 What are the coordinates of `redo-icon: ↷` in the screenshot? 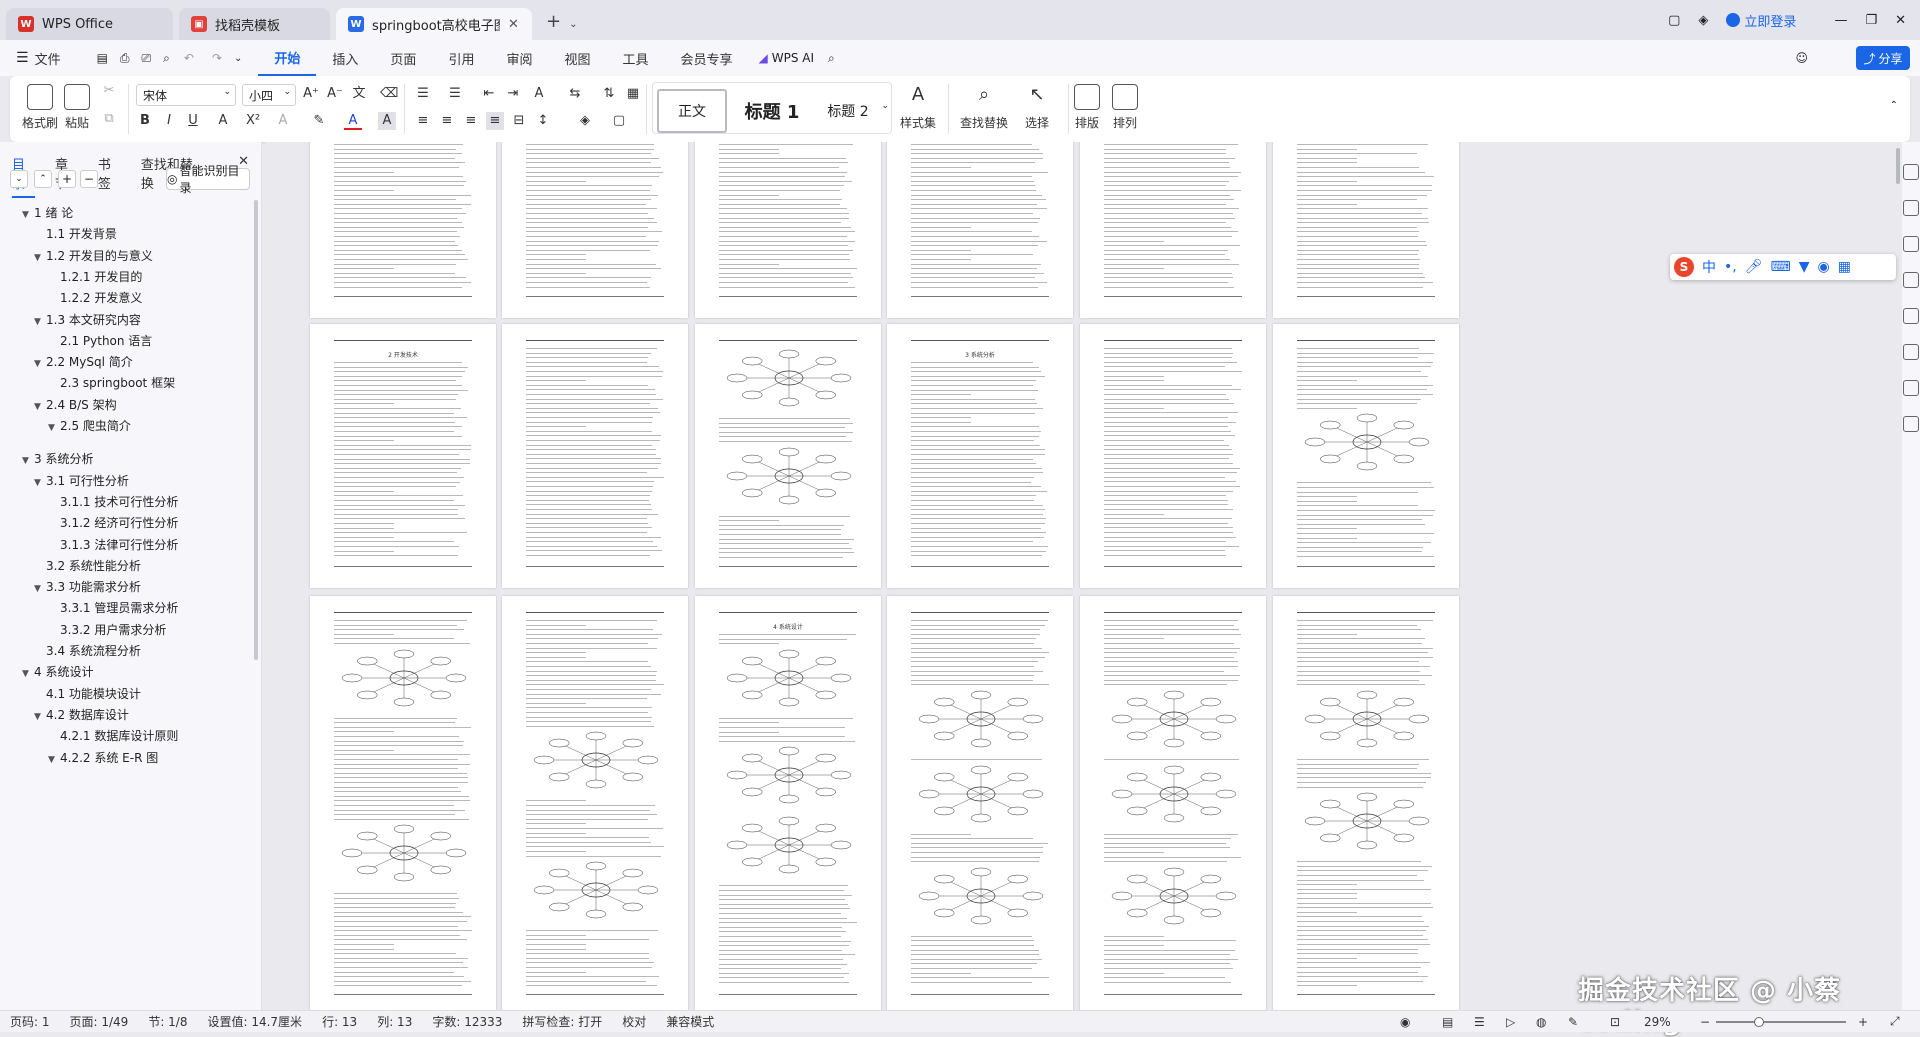 It's located at (217, 58).